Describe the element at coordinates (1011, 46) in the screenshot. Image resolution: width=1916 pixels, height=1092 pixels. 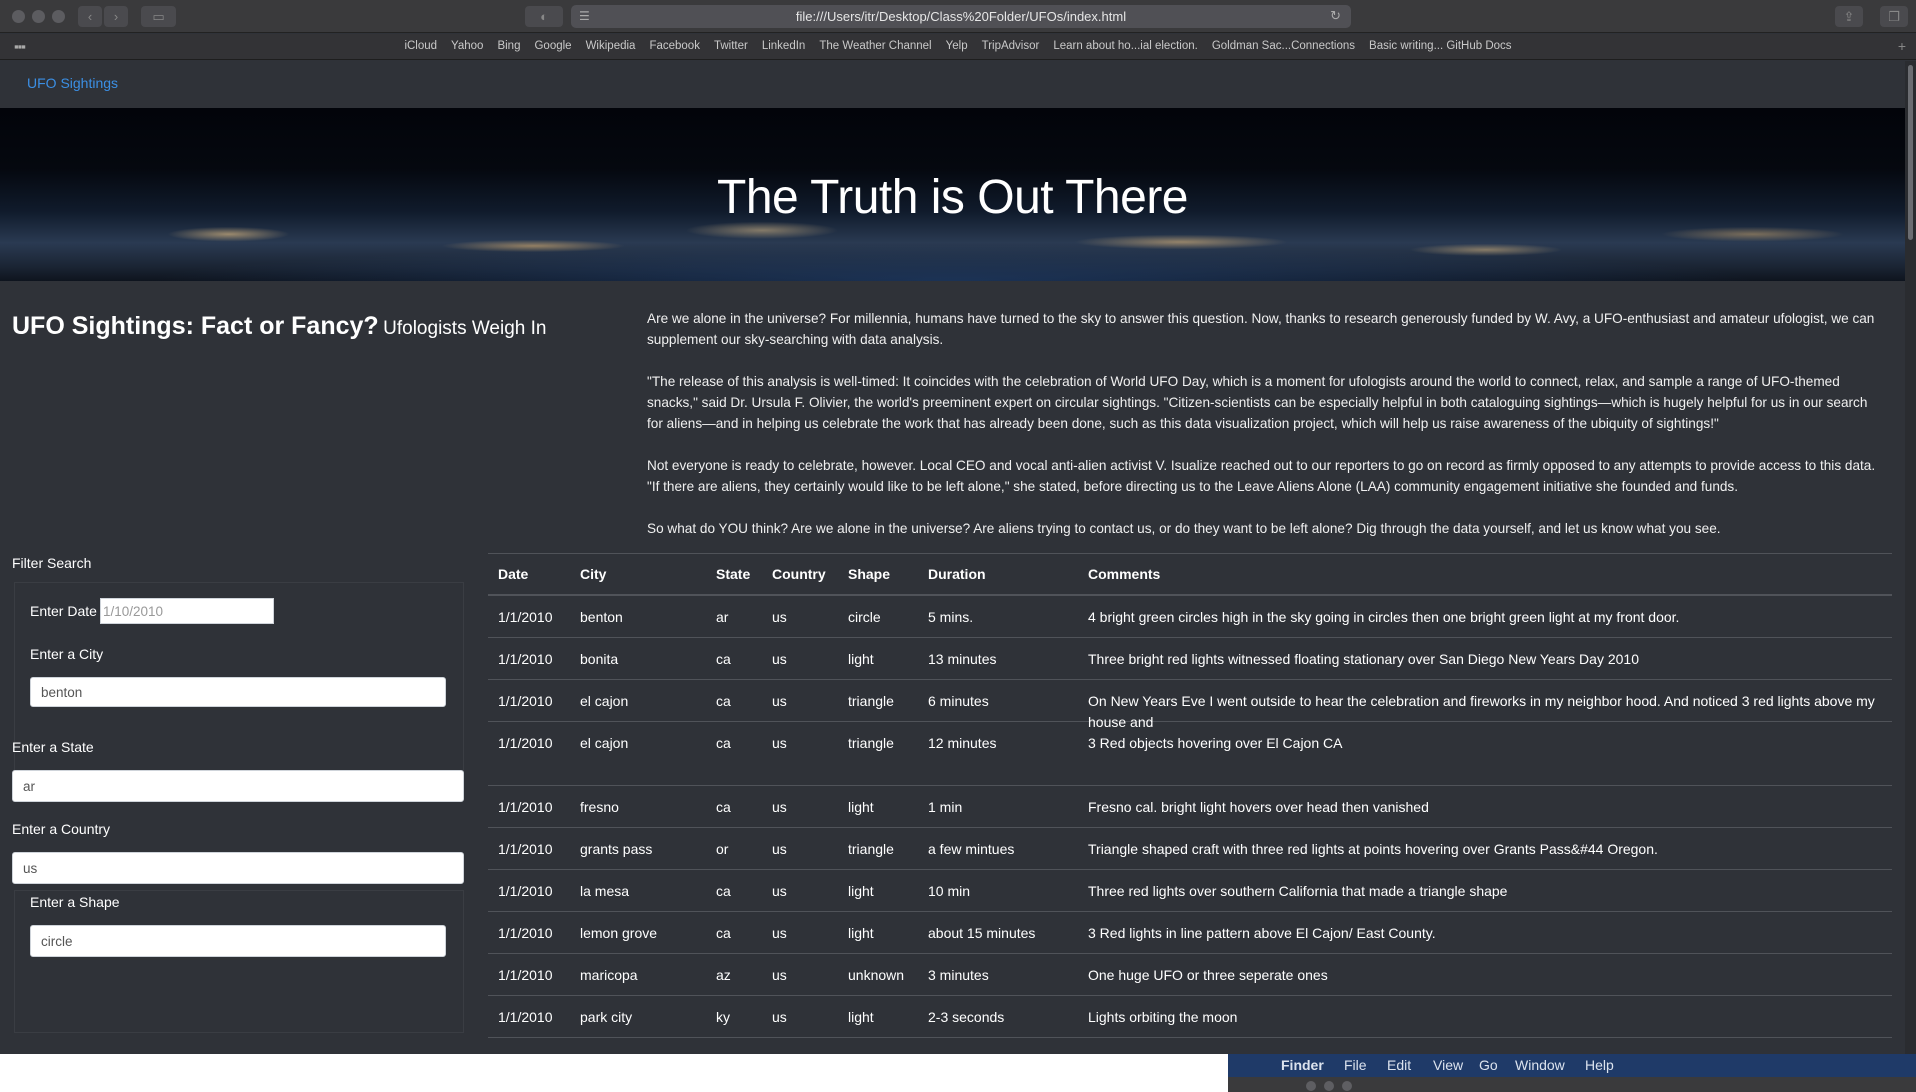
I see `favorite-link: TripAdvisor` at that location.